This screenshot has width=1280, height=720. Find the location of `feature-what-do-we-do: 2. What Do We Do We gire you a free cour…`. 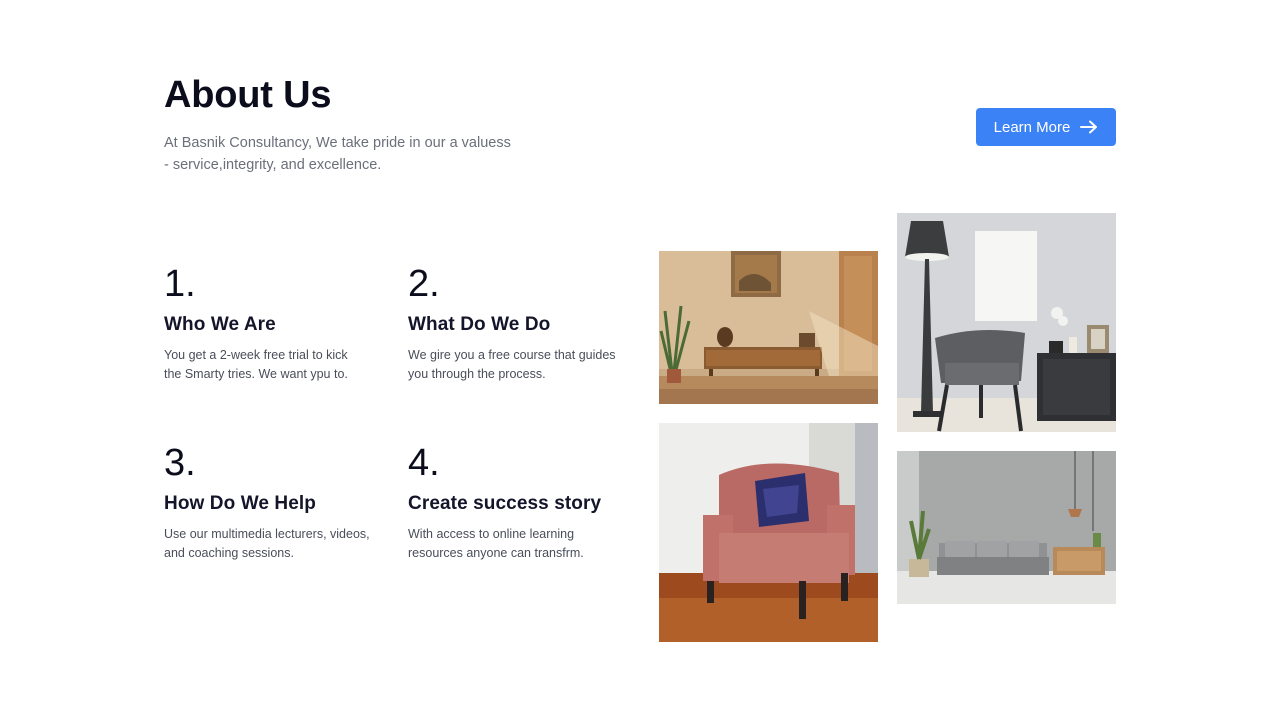

feature-what-do-we-do: 2. What Do We Do We gire you a free cour… is located at coordinates (520, 324).